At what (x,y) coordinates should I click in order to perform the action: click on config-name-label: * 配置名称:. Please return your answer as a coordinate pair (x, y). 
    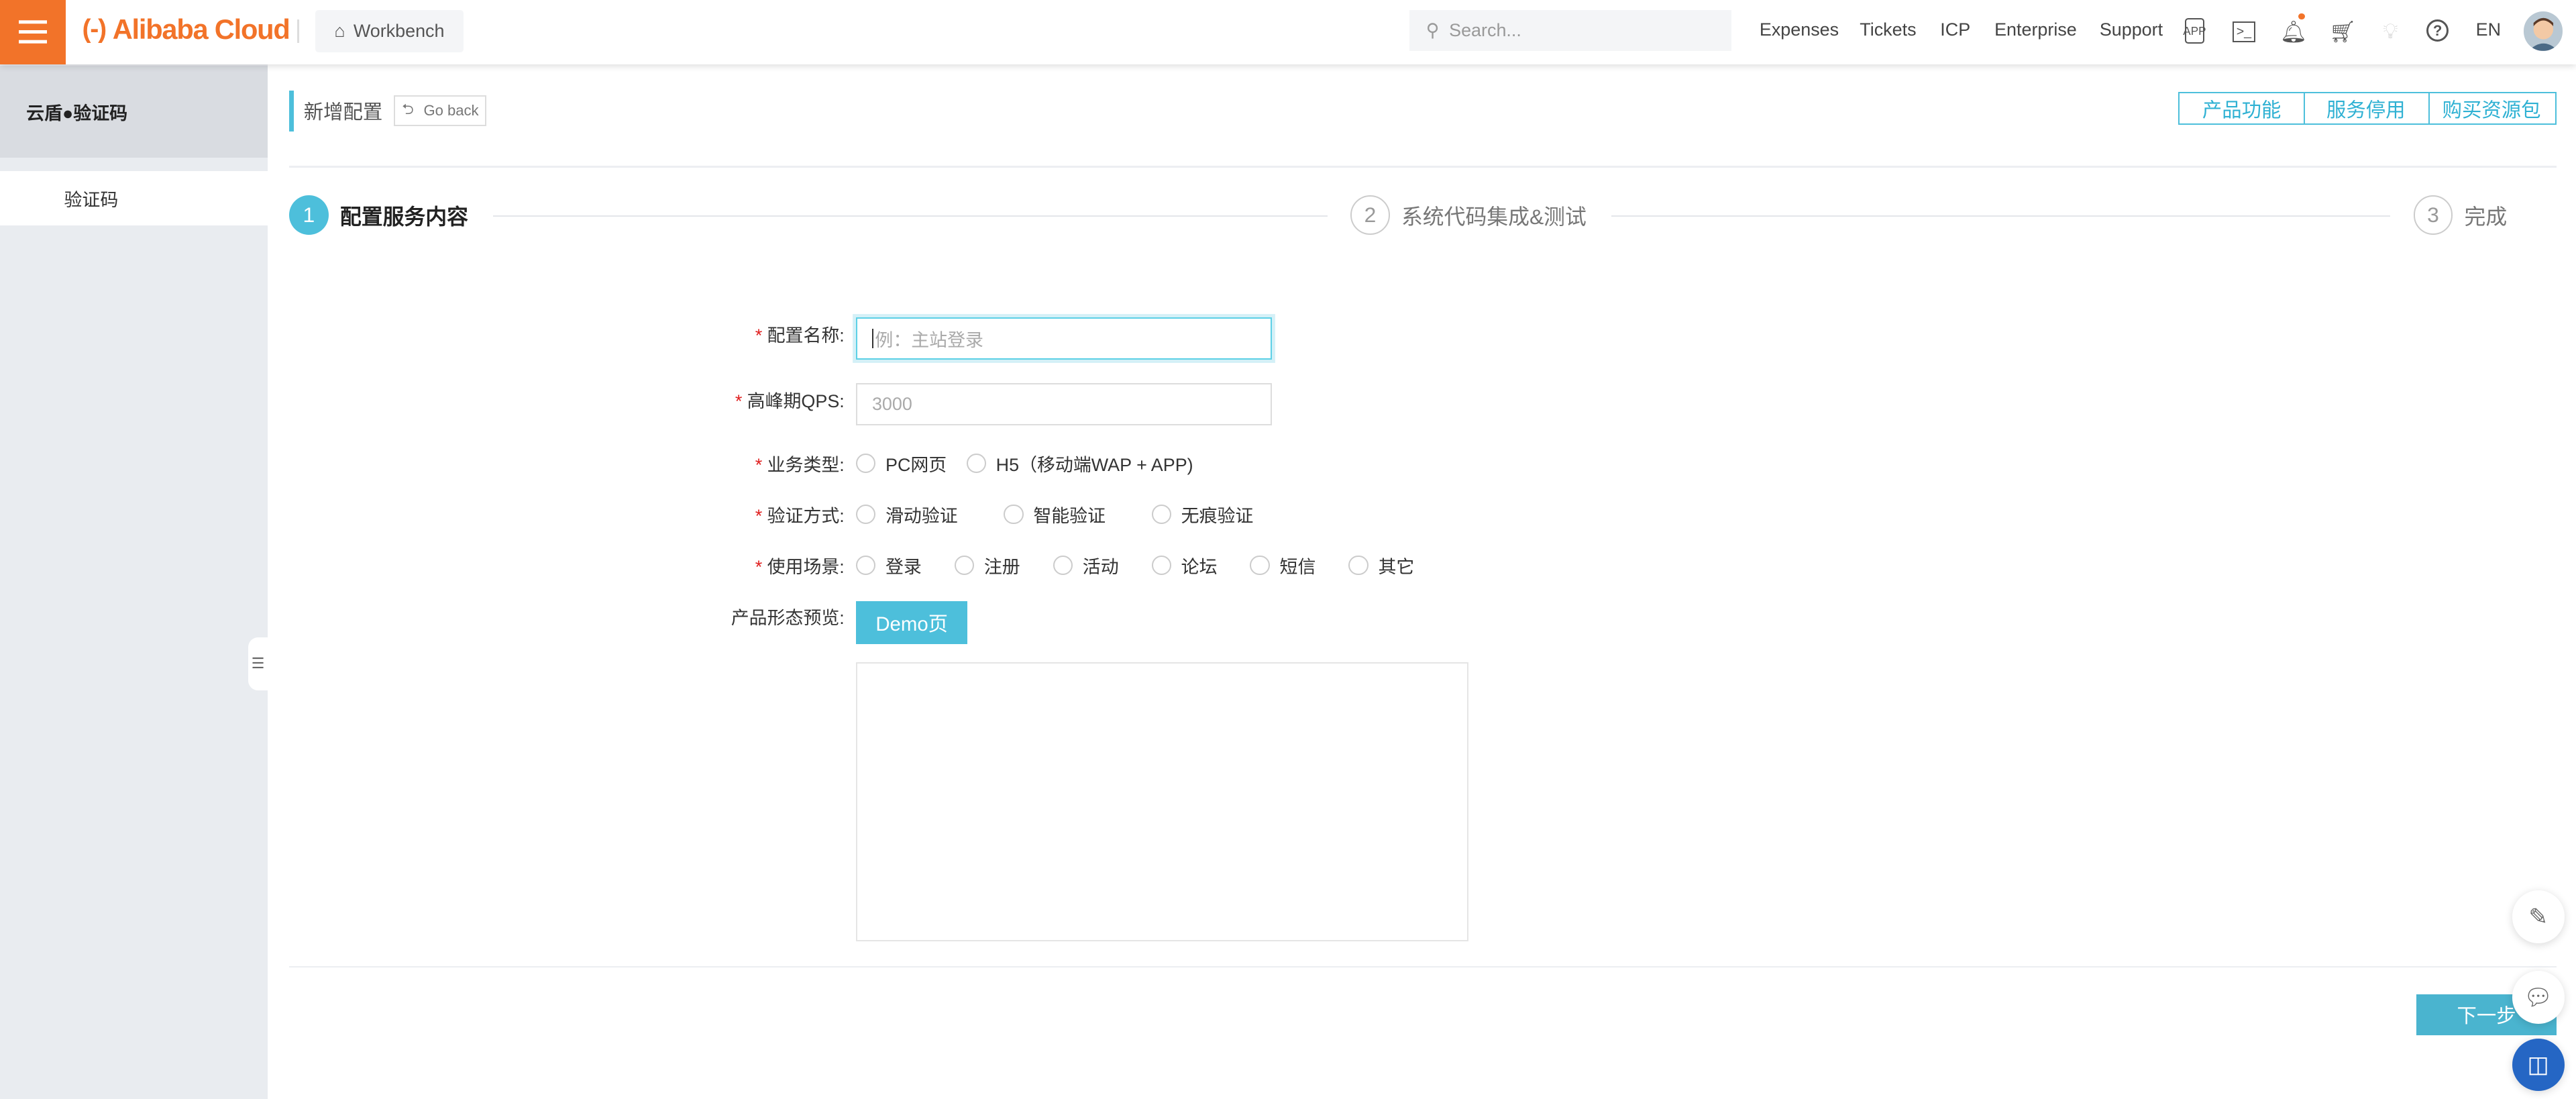
    Looking at the image, I should click on (800, 335).